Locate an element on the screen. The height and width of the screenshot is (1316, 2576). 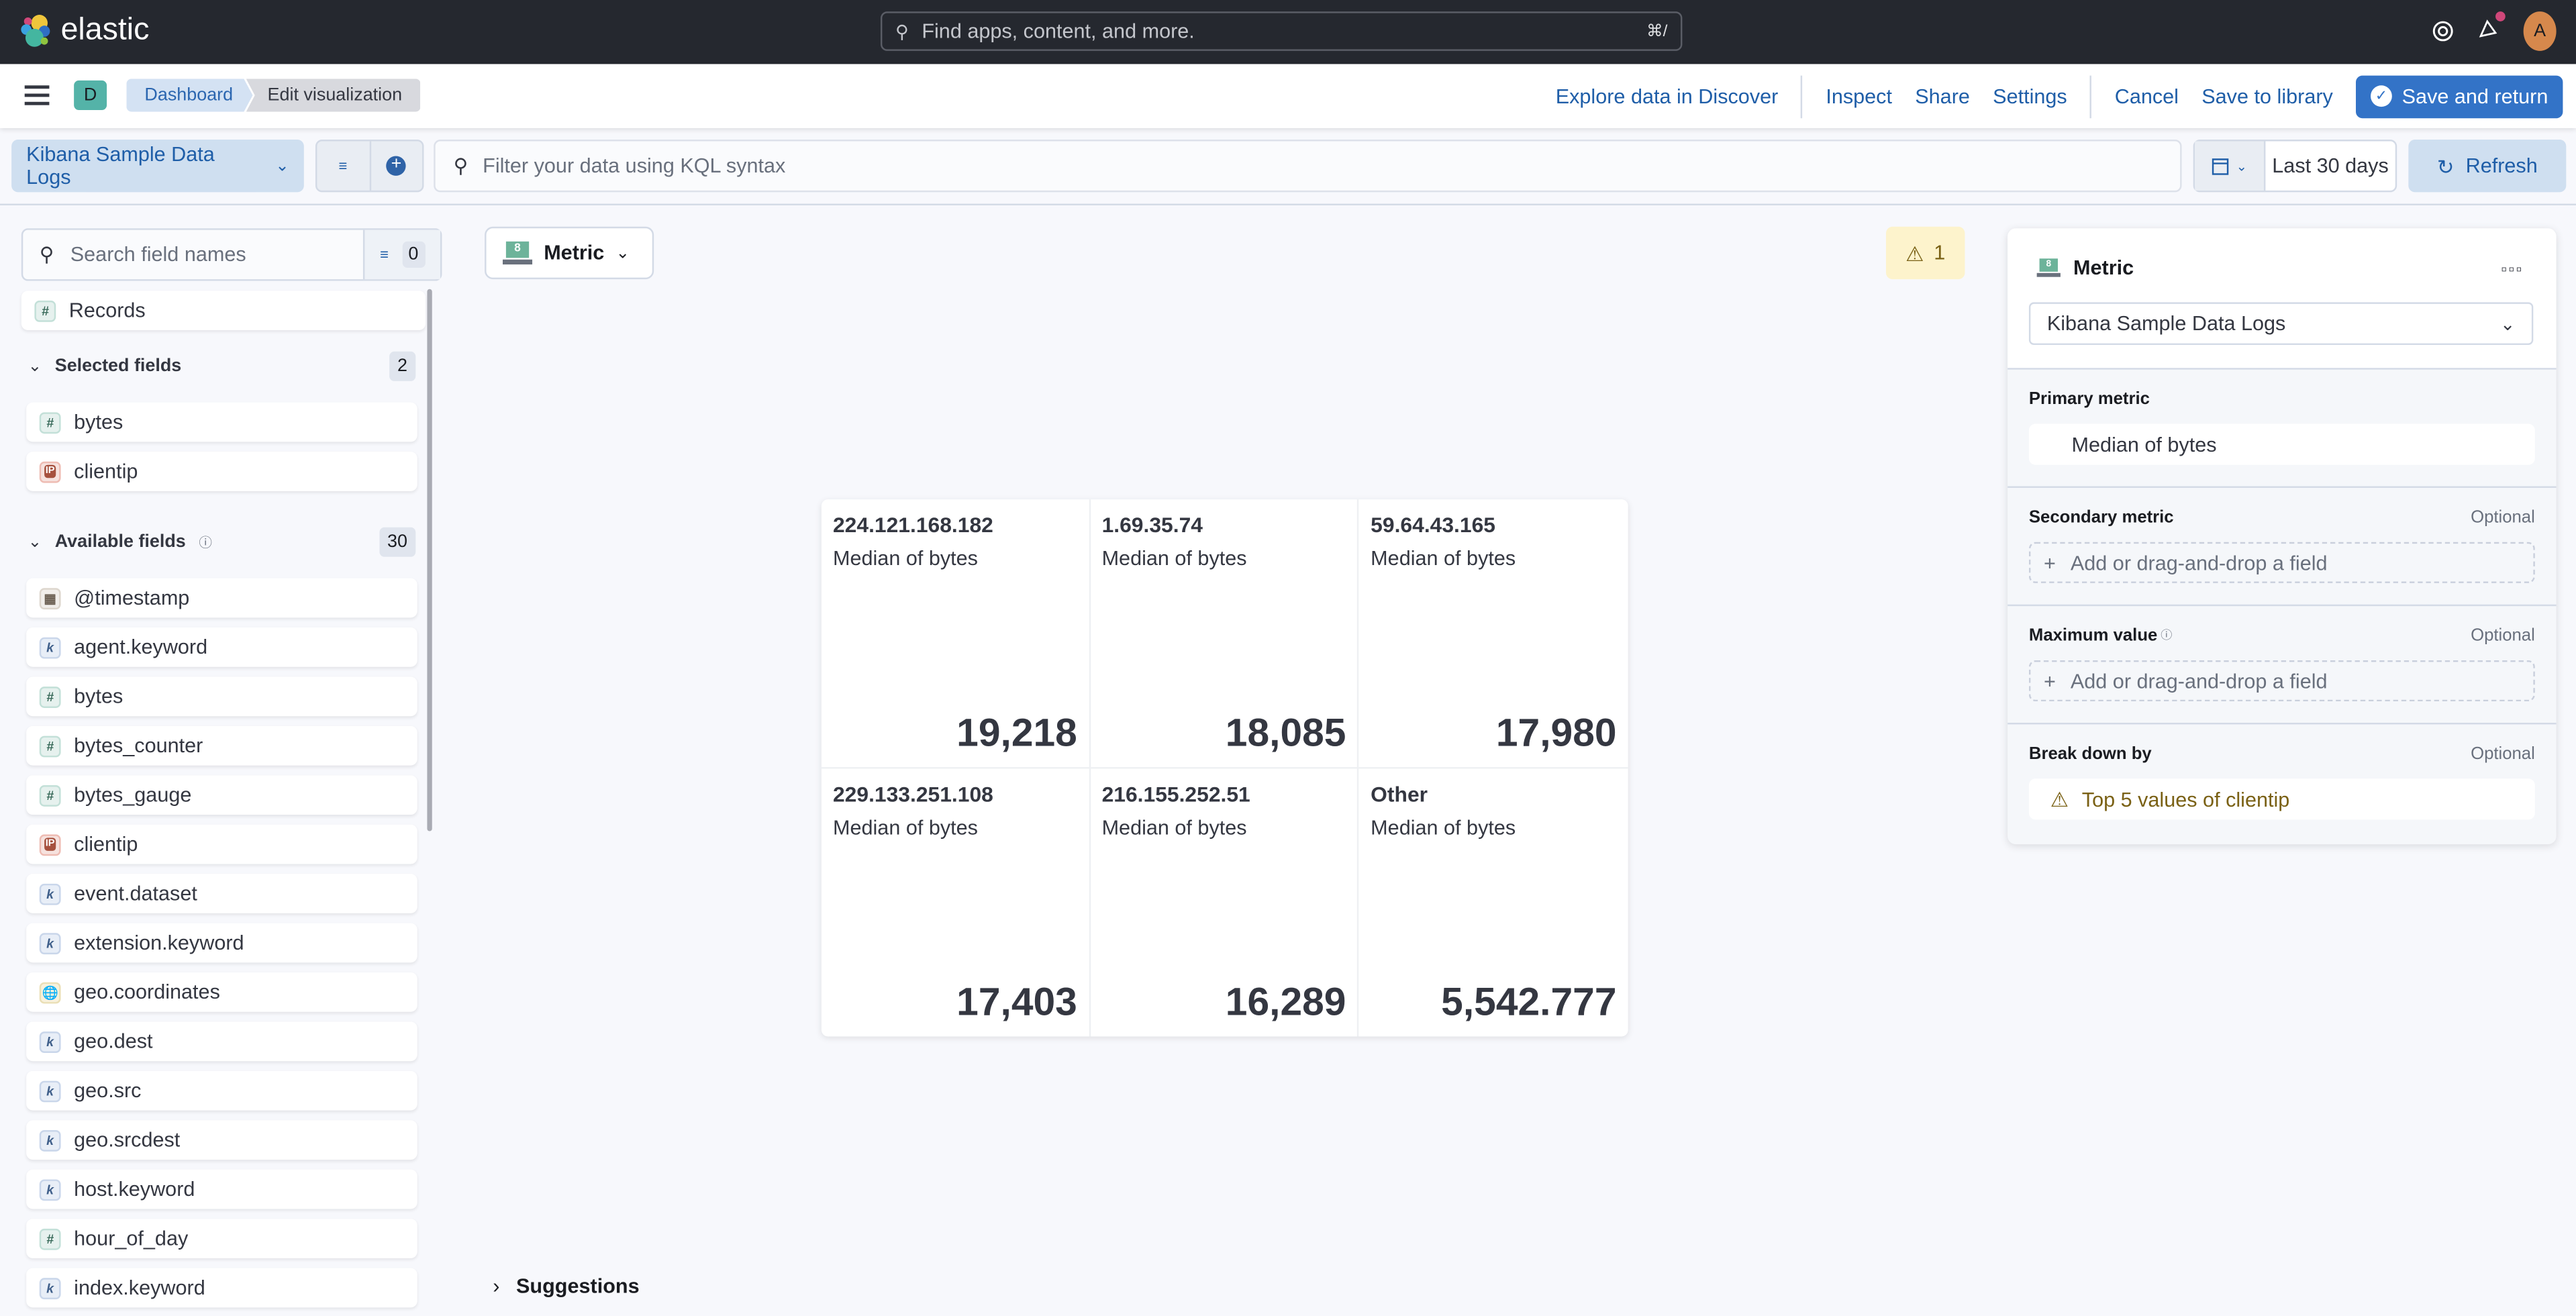
field-search-input: ⚲ Search field names is located at coordinates (193, 254).